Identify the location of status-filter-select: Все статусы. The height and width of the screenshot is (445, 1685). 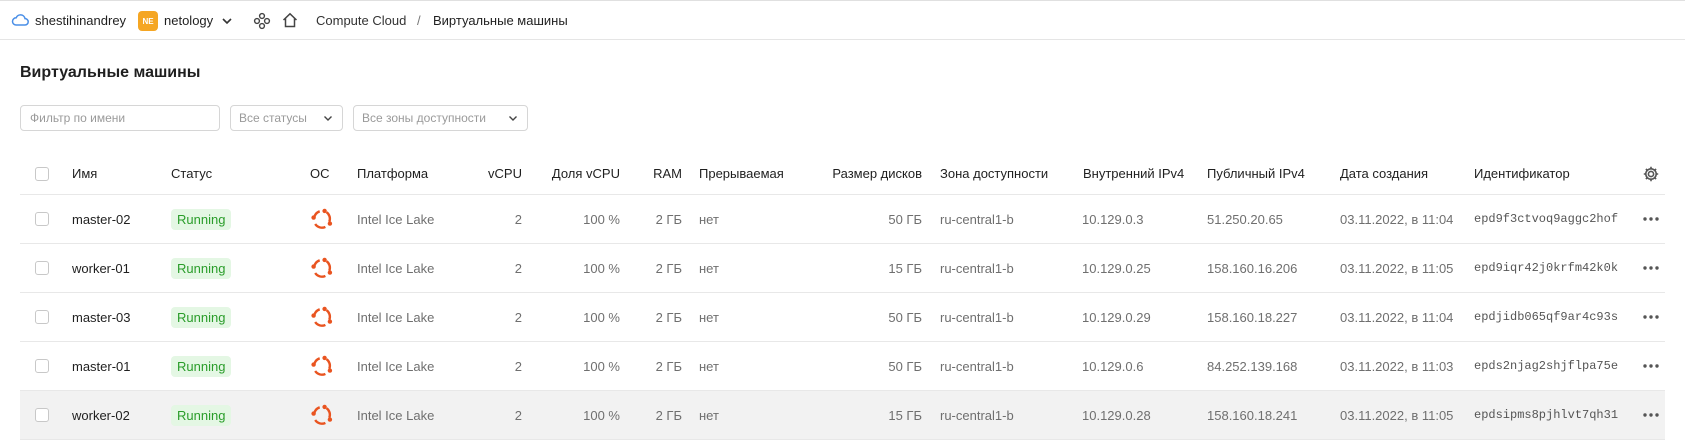
(286, 118).